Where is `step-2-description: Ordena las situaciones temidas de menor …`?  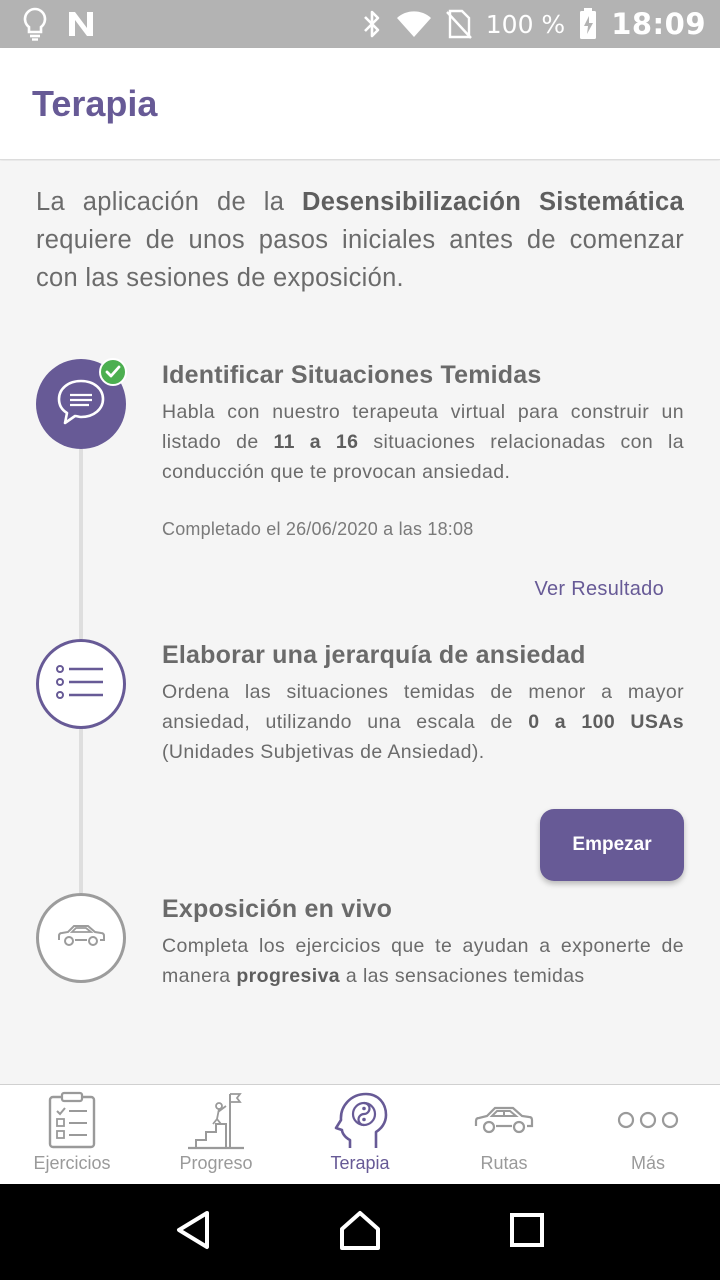
step-2-description: Ordena las situaciones temidas de menor … is located at coordinates (423, 722).